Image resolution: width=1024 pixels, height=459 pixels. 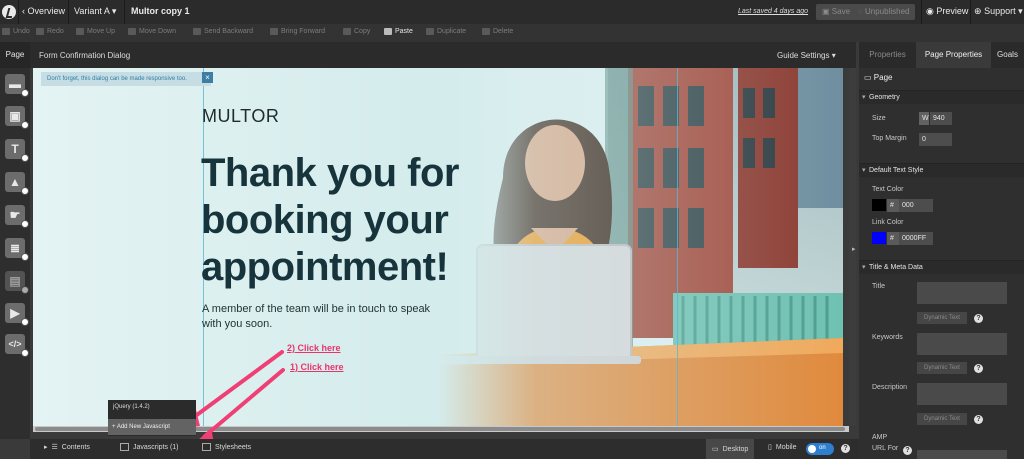 What do you see at coordinates (941, 118) in the screenshot?
I see `width-input: 940` at bounding box center [941, 118].